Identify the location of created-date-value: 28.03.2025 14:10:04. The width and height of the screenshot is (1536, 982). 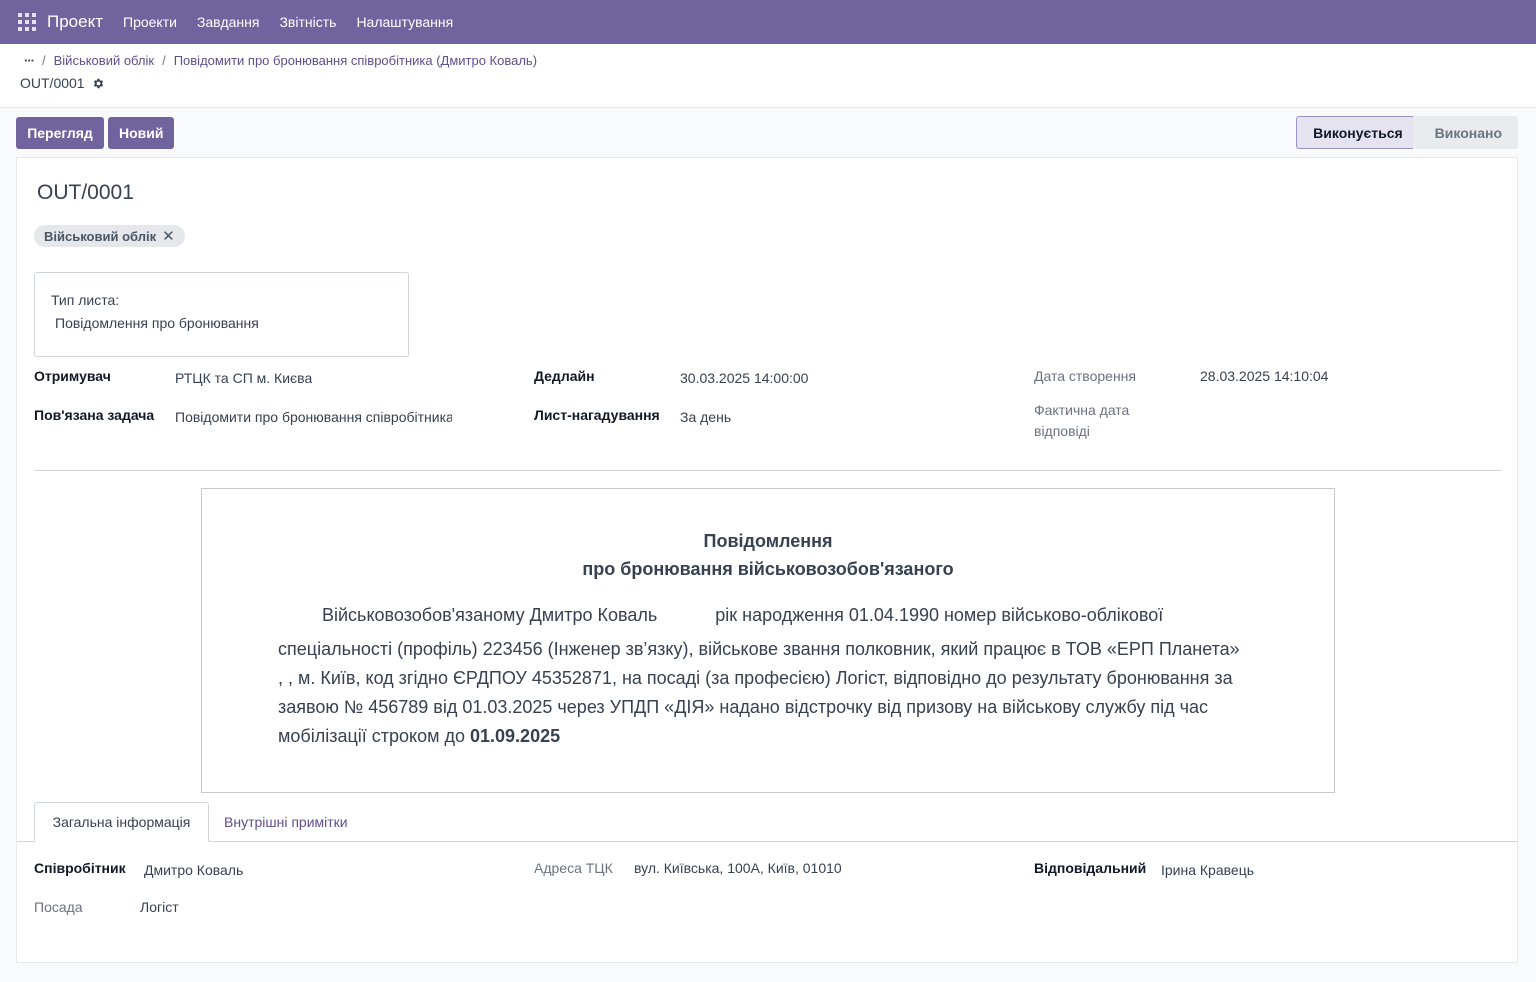
(1264, 376).